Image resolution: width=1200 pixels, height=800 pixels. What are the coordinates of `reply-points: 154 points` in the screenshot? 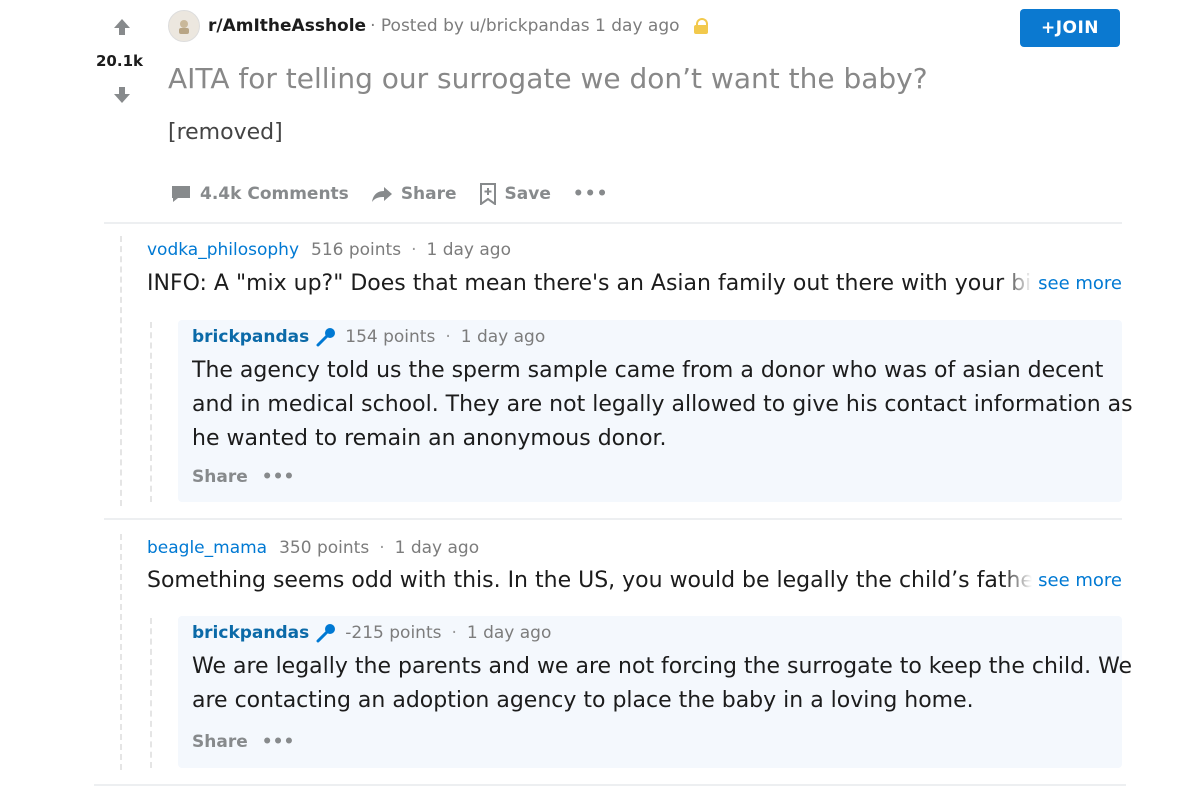 It's located at (390, 337).